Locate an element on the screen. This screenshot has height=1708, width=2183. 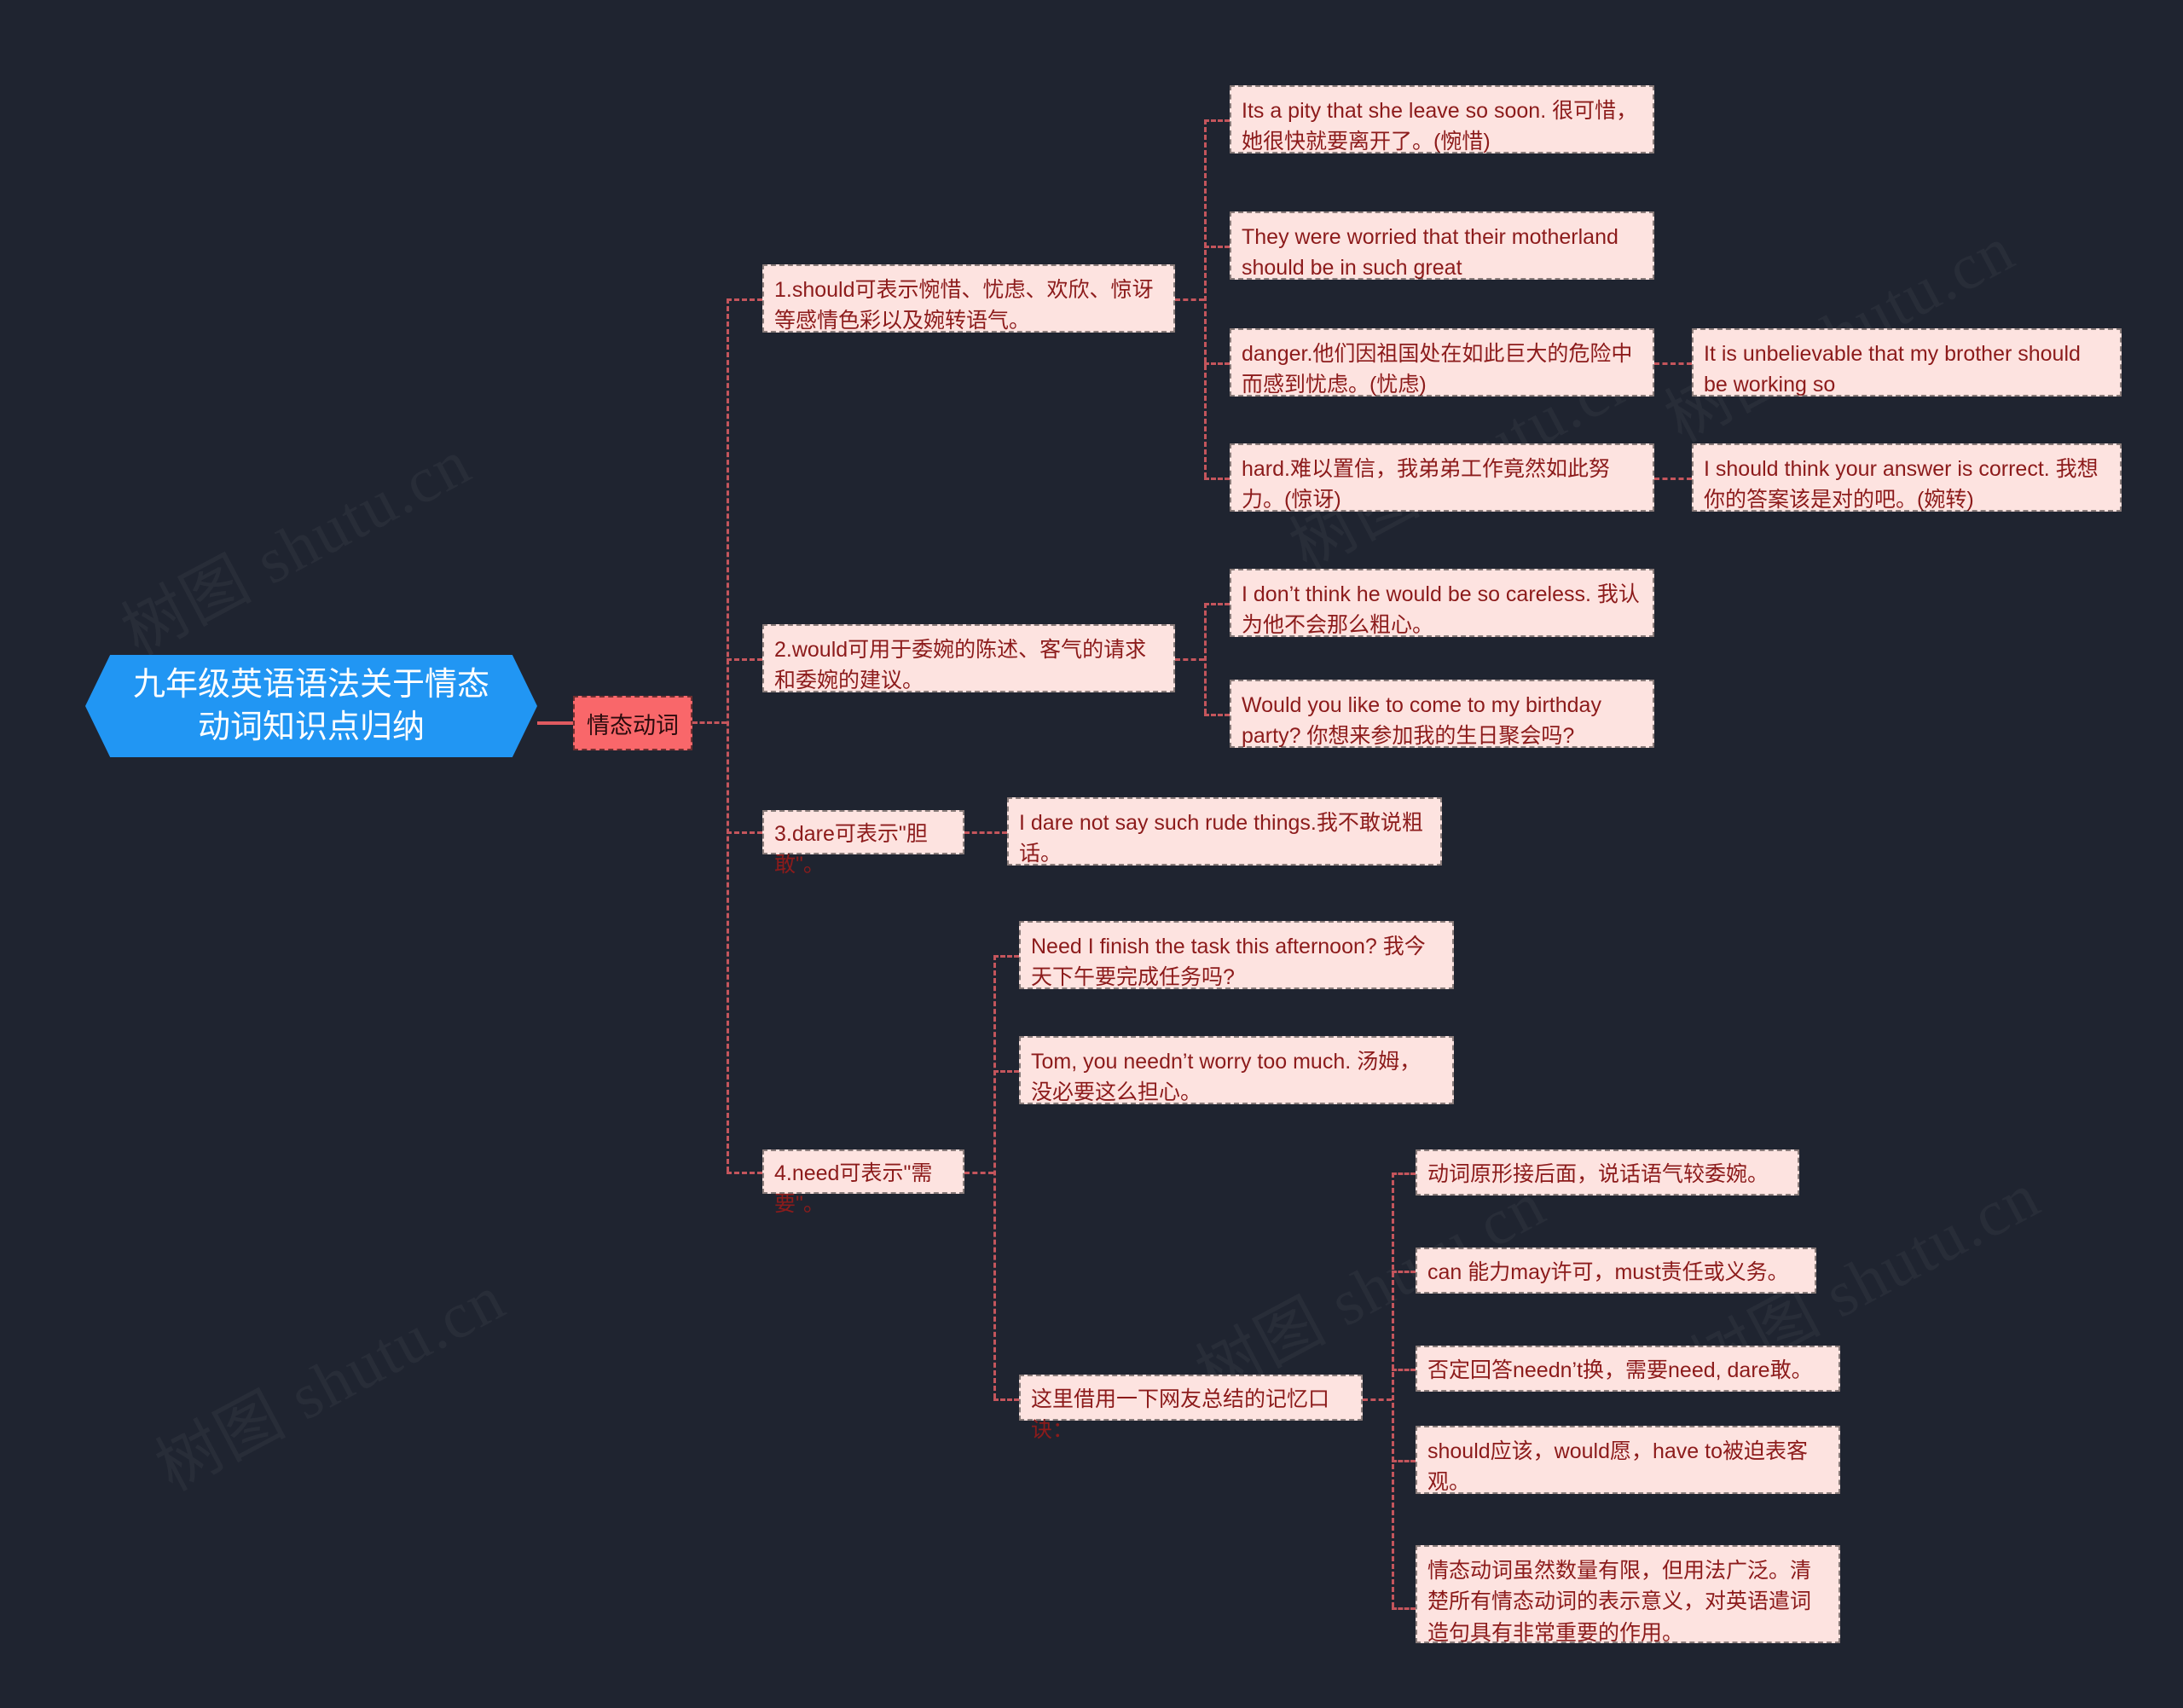
branch-need-label: 4.need可表示"需要"。 is located at coordinates (863, 1182).